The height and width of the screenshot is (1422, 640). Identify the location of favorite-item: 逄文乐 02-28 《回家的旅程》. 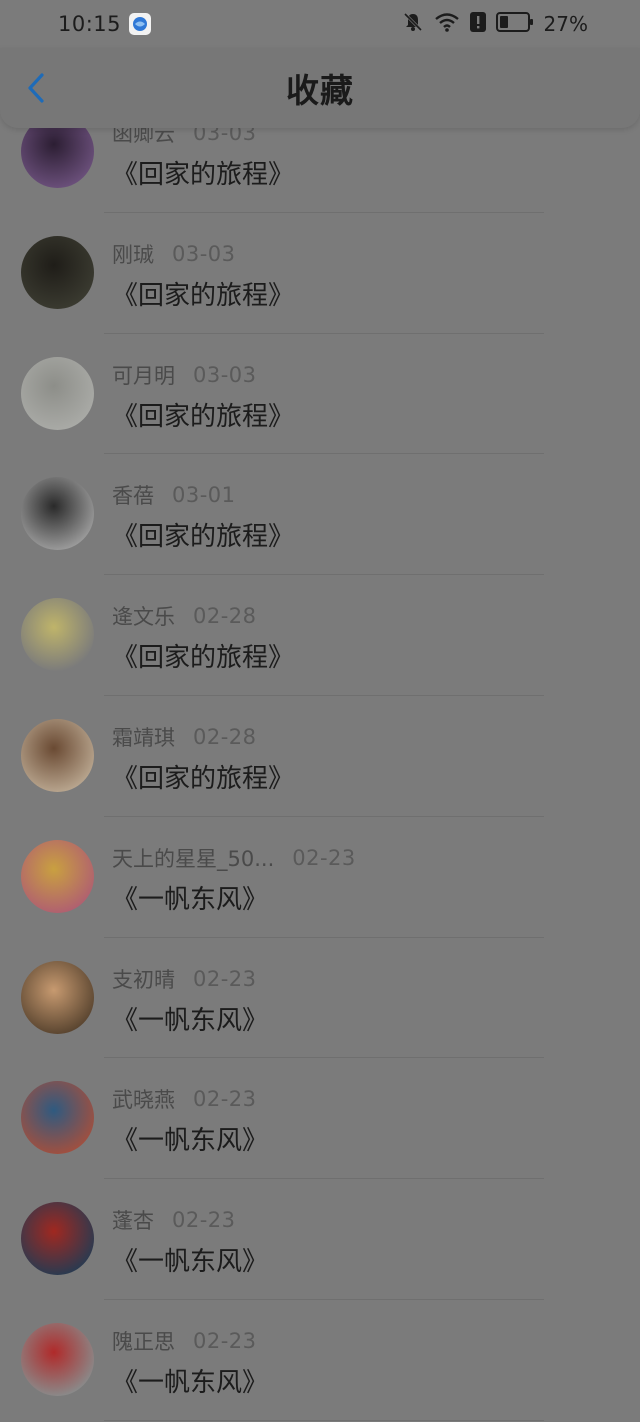
(320, 635).